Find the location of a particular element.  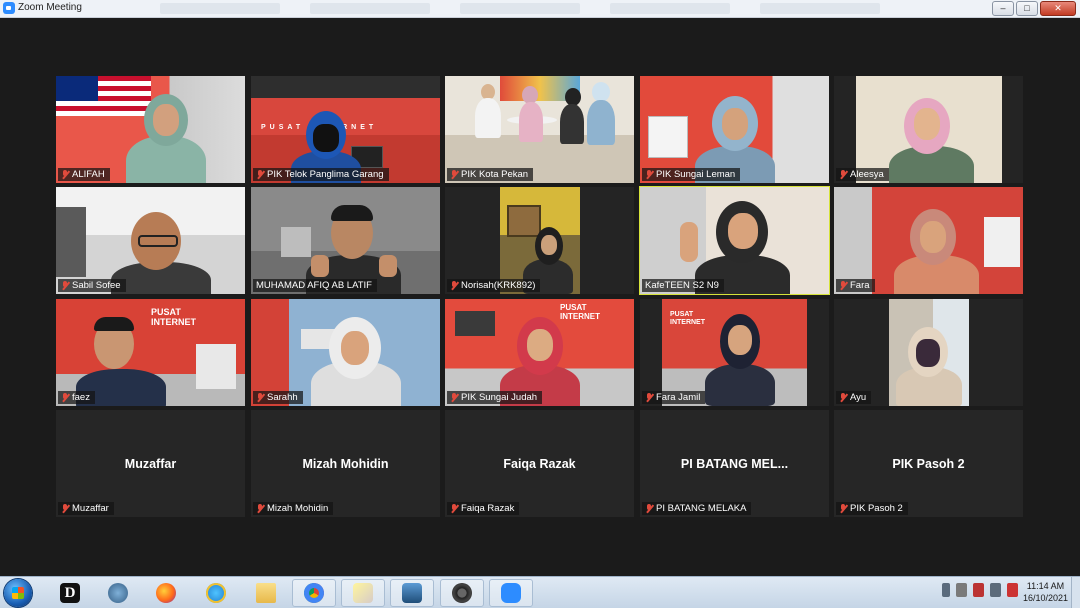

show-hidden-icons-icon is located at coordinates (946, 590).